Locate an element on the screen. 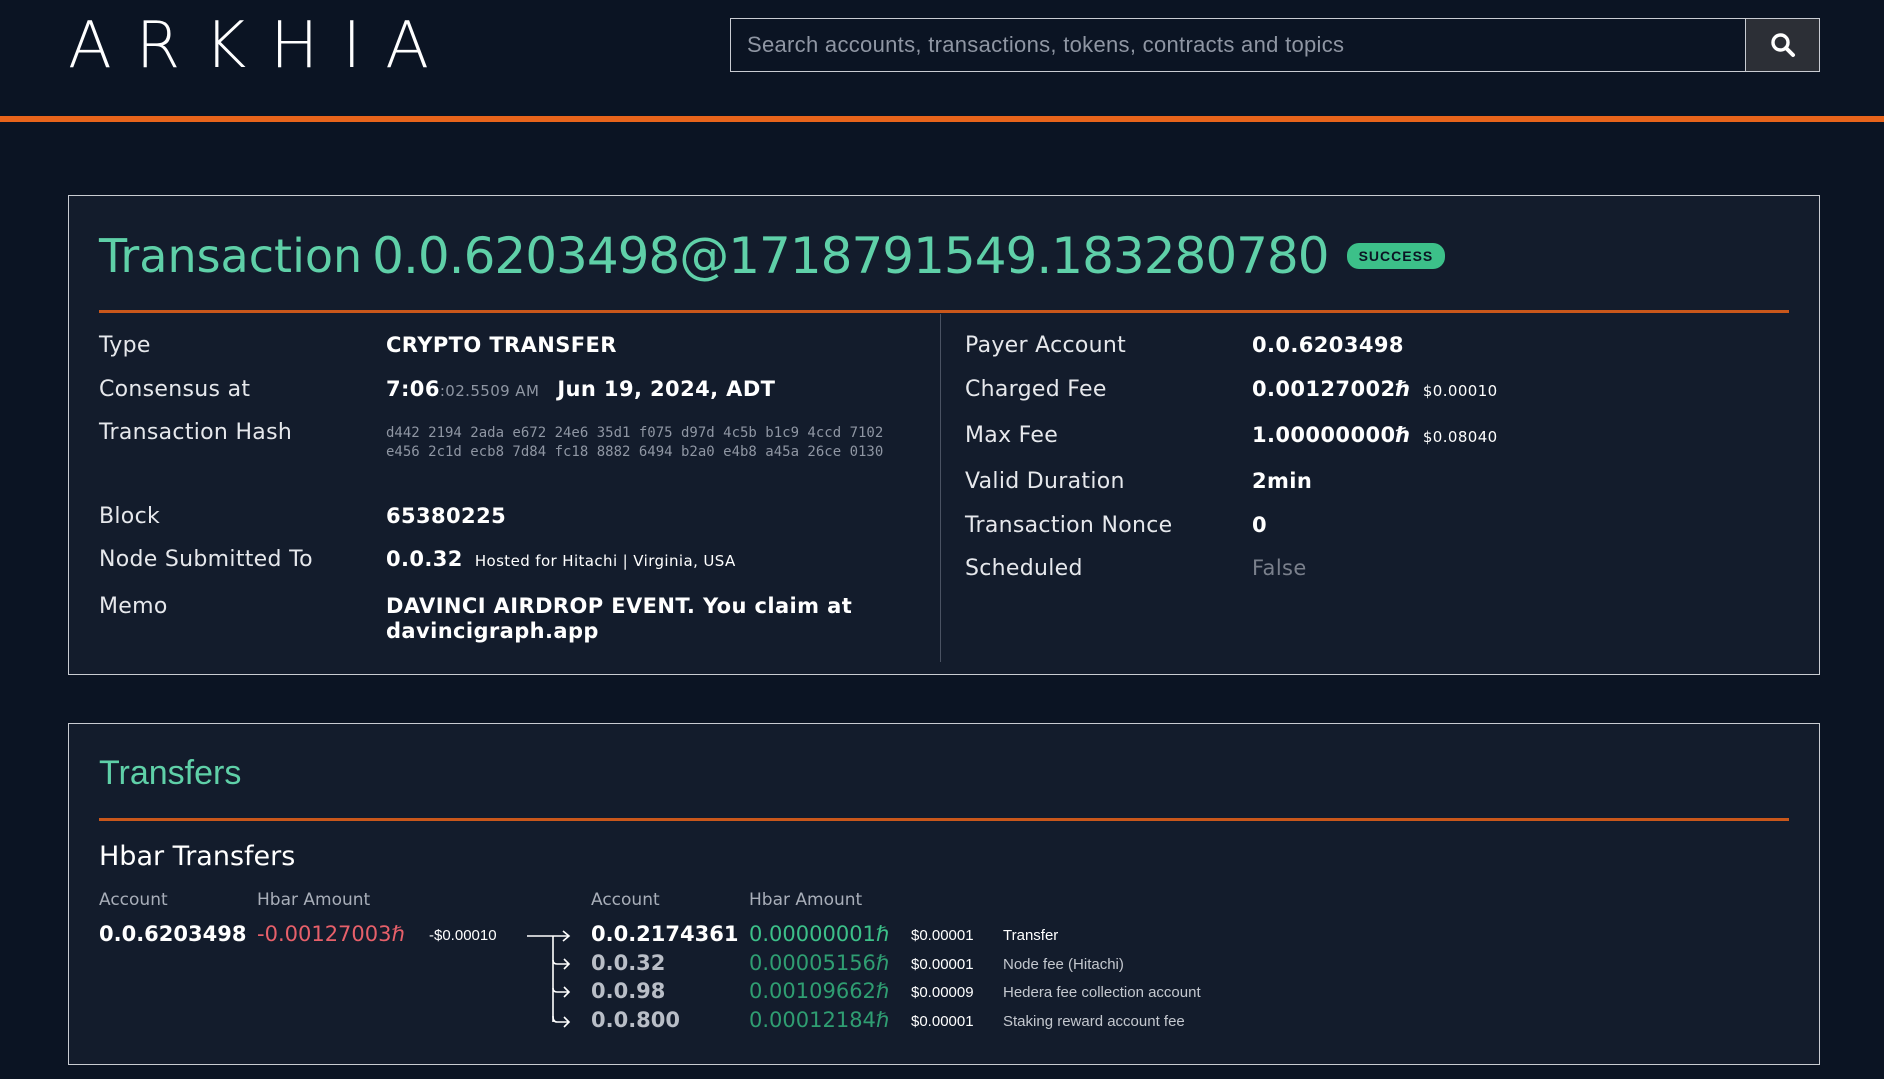 This screenshot has width=1884, height=1079. to-amount-4: 0.00012184ℏ is located at coordinates (819, 1020).